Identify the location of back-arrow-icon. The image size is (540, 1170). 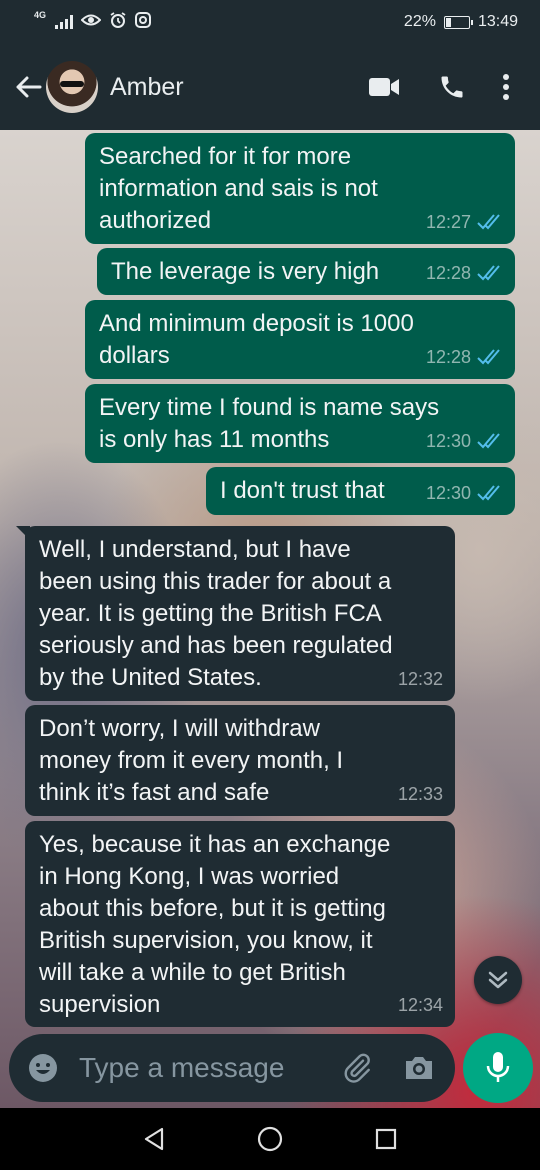
(28, 87).